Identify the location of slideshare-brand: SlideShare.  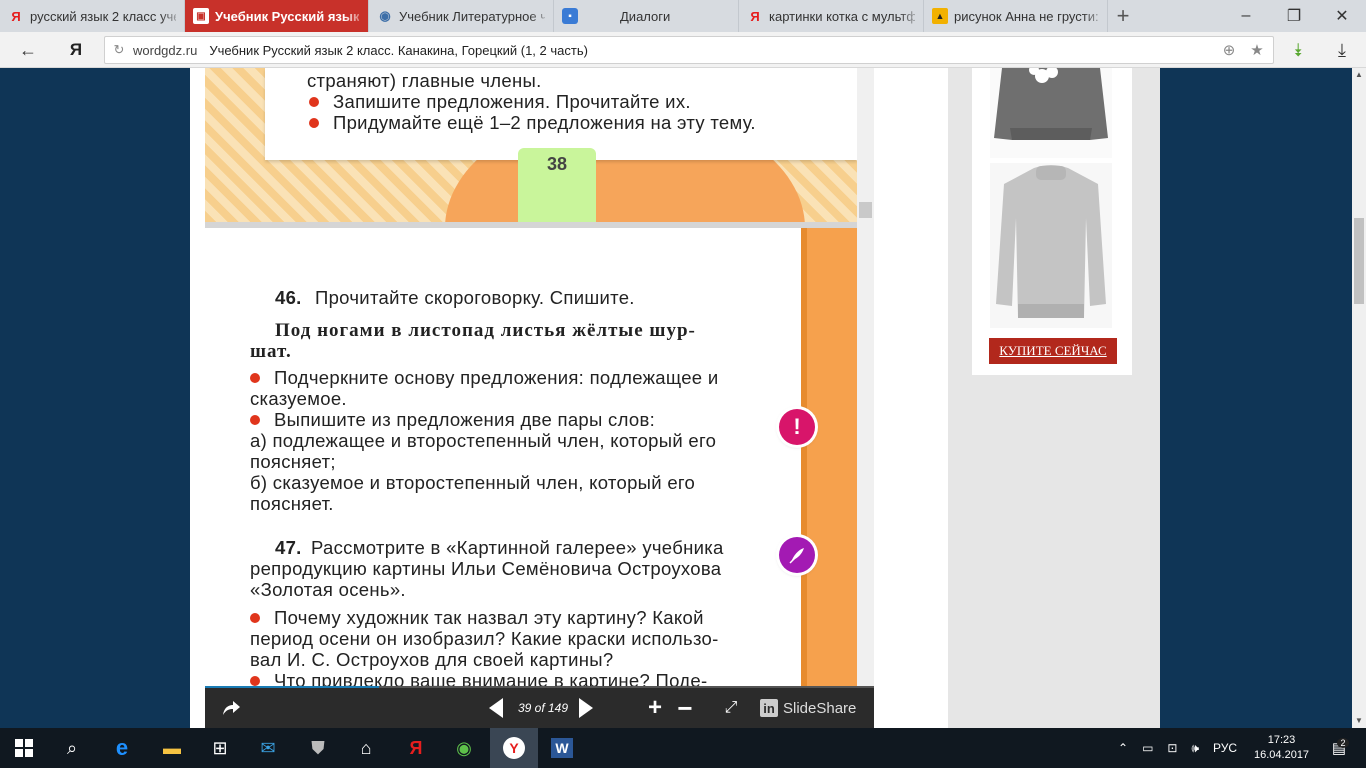
(823, 708).